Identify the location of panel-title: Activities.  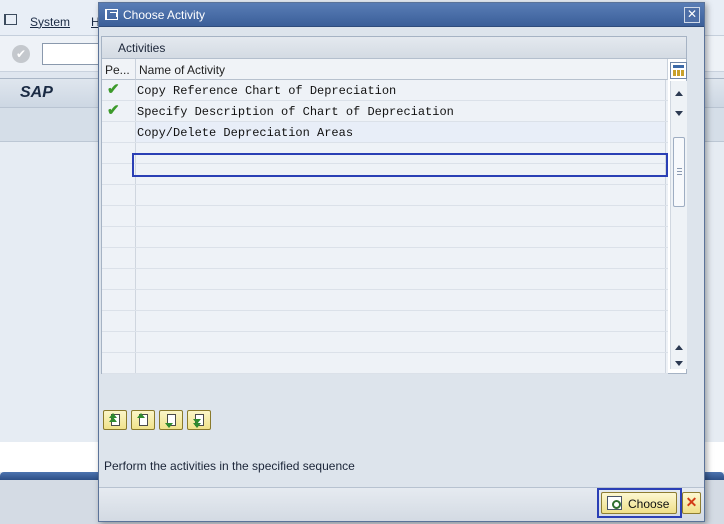
(142, 48).